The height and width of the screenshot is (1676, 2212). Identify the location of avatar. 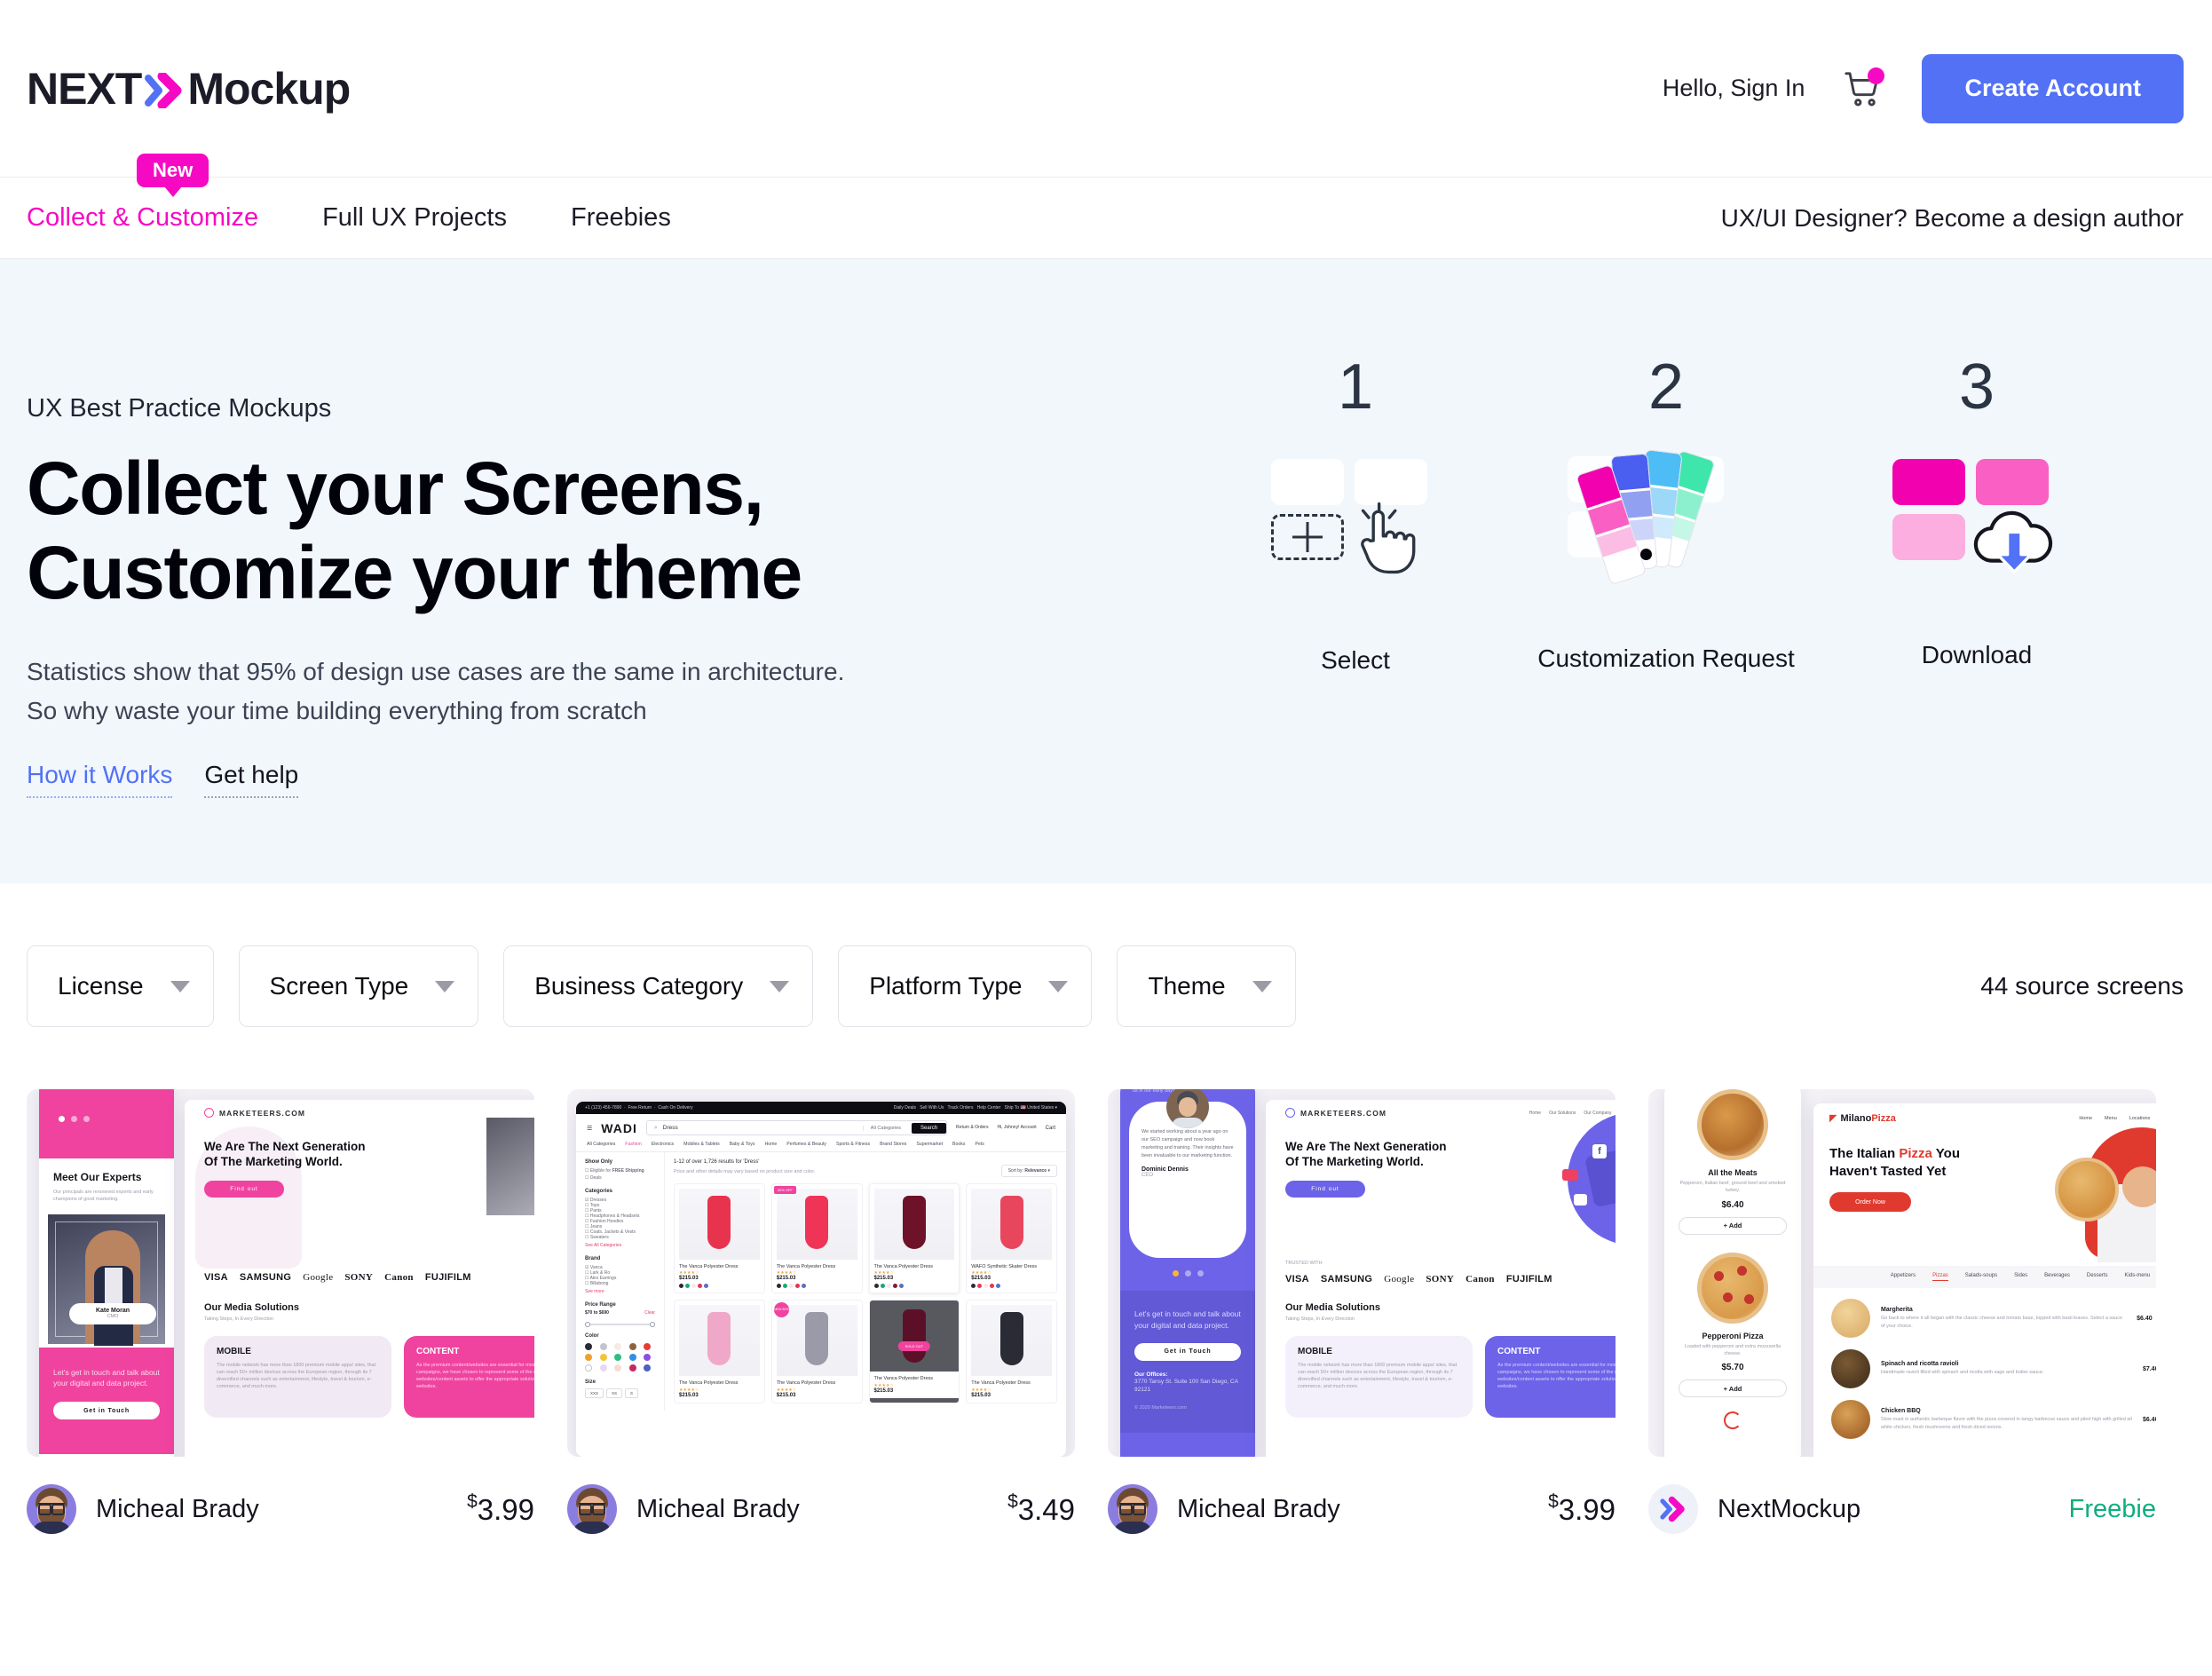
(592, 1509).